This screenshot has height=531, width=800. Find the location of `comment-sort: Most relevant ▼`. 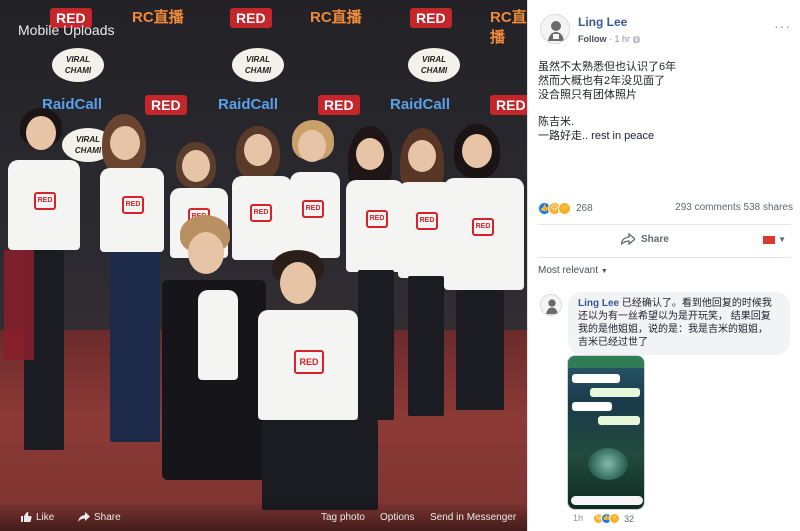

comment-sort: Most relevant ▼ is located at coordinates (573, 270).